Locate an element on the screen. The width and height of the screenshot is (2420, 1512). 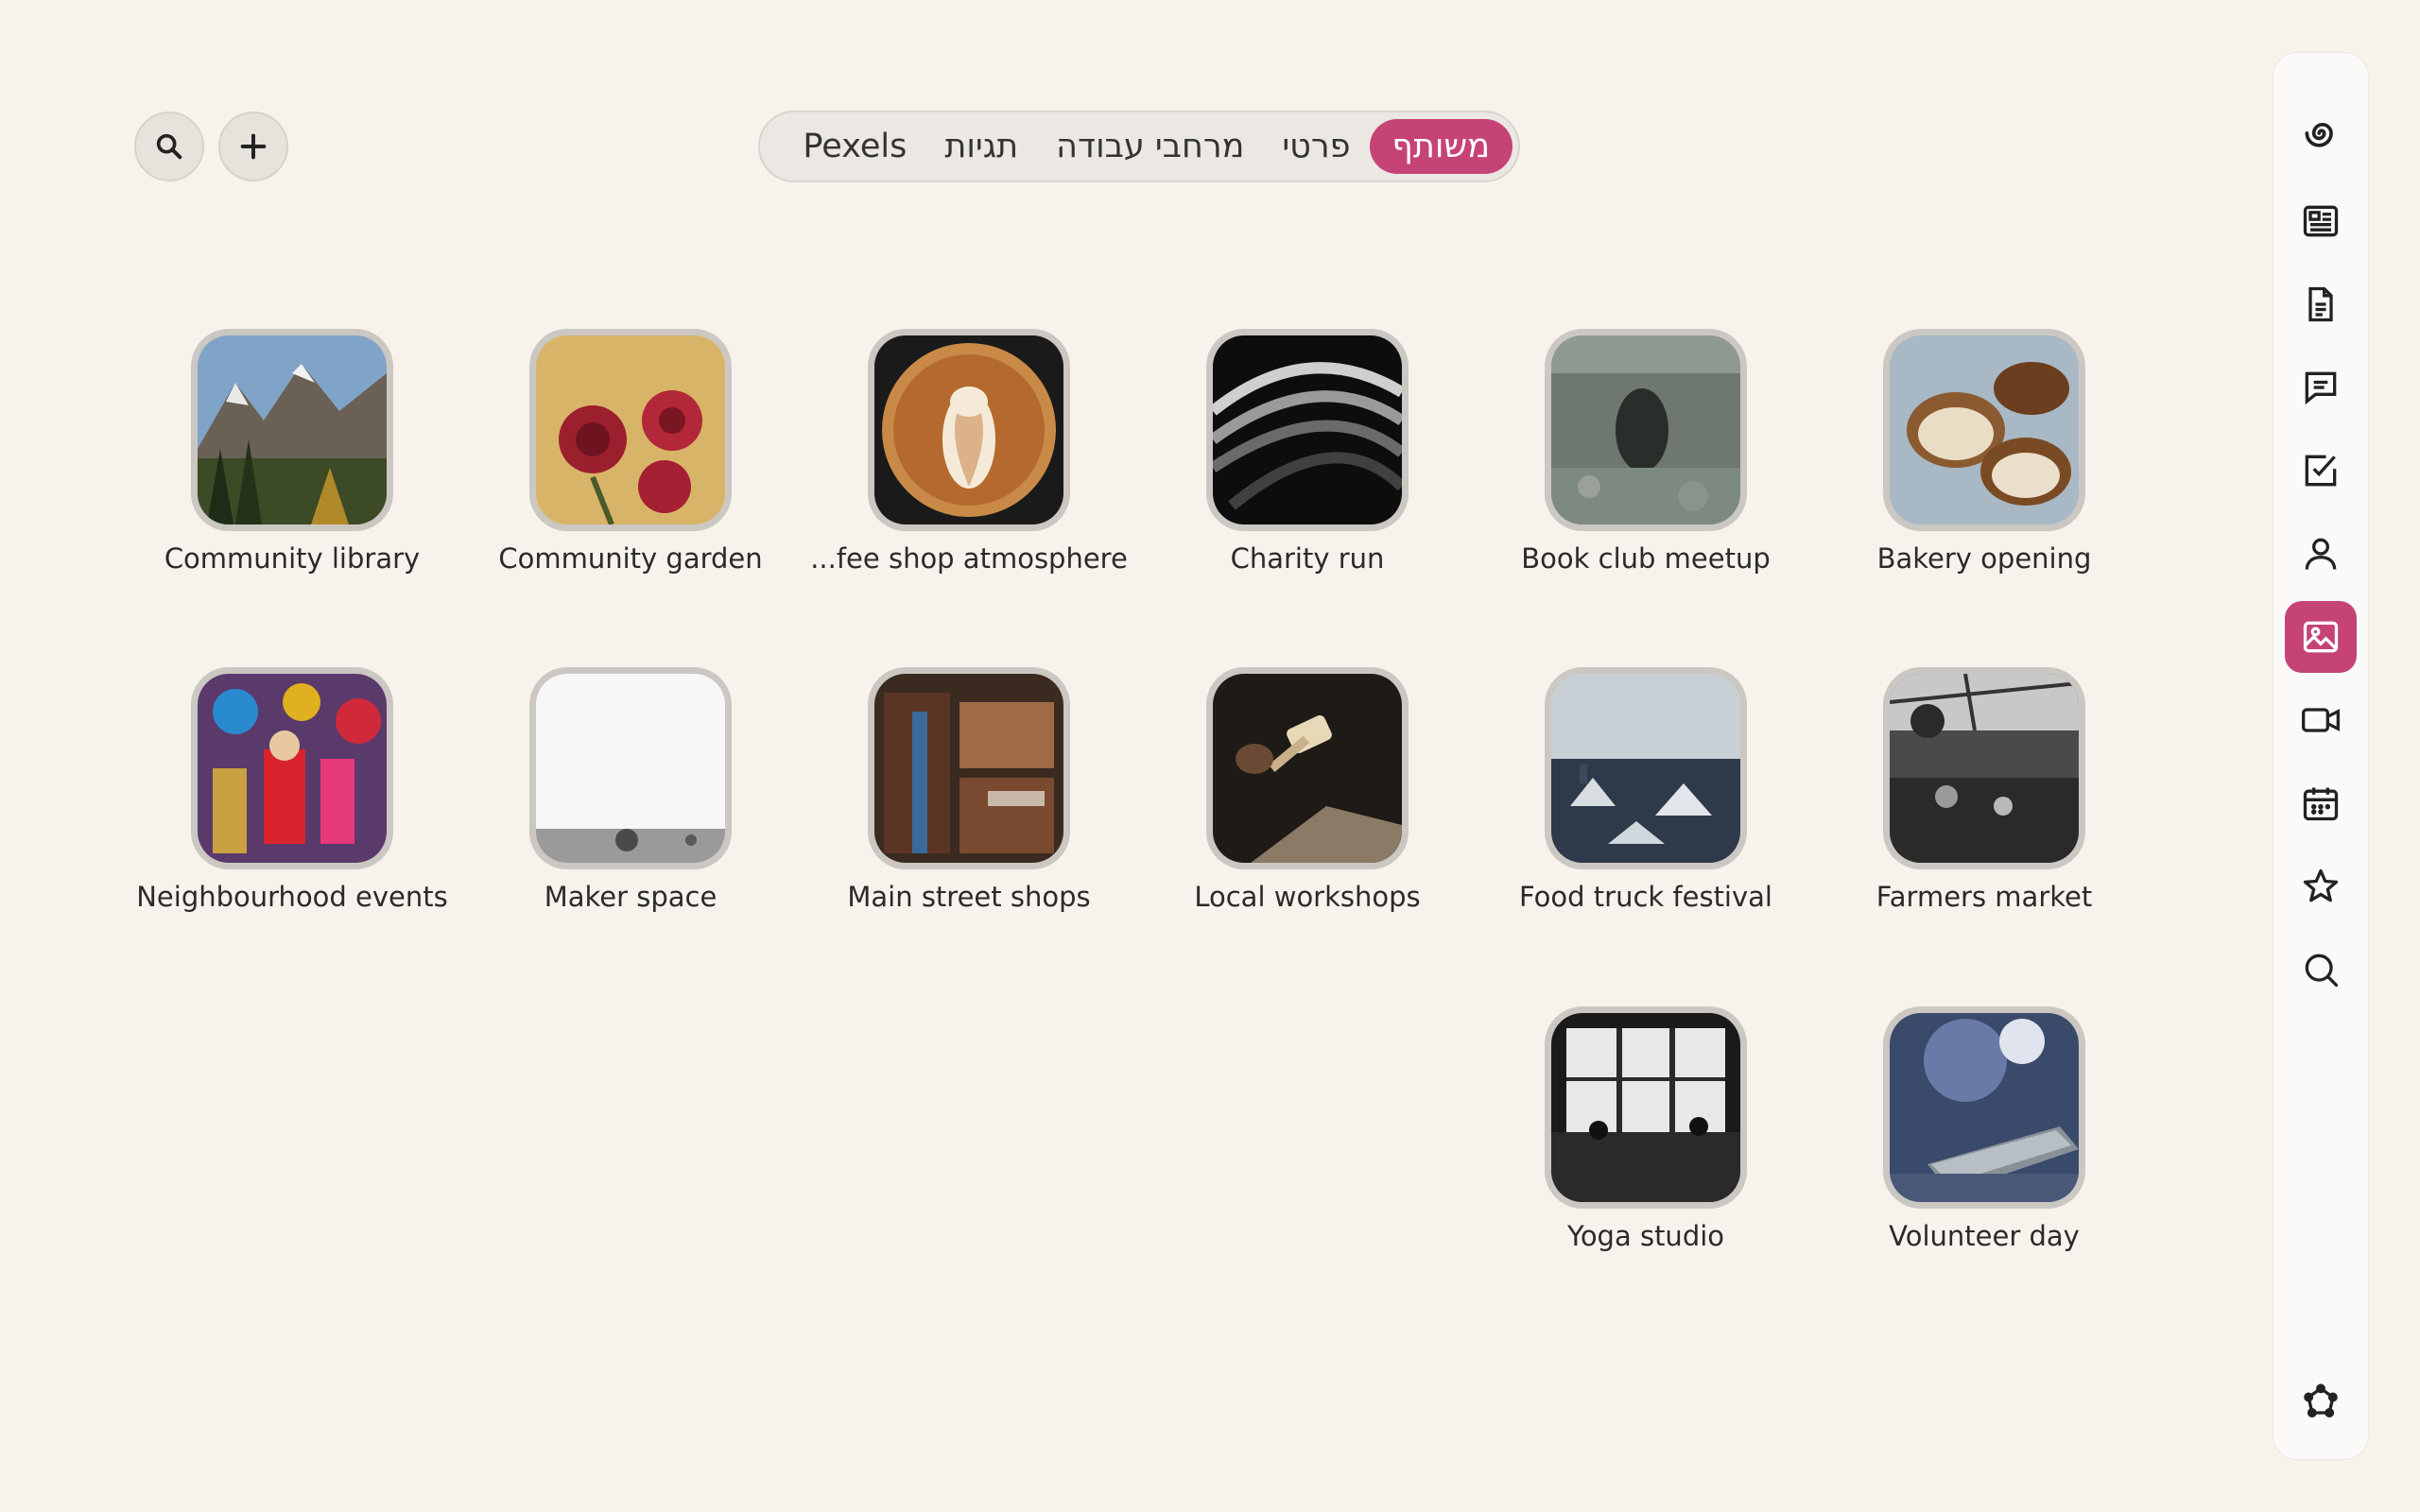
album-label: Farmers market is located at coordinates (1984, 897).